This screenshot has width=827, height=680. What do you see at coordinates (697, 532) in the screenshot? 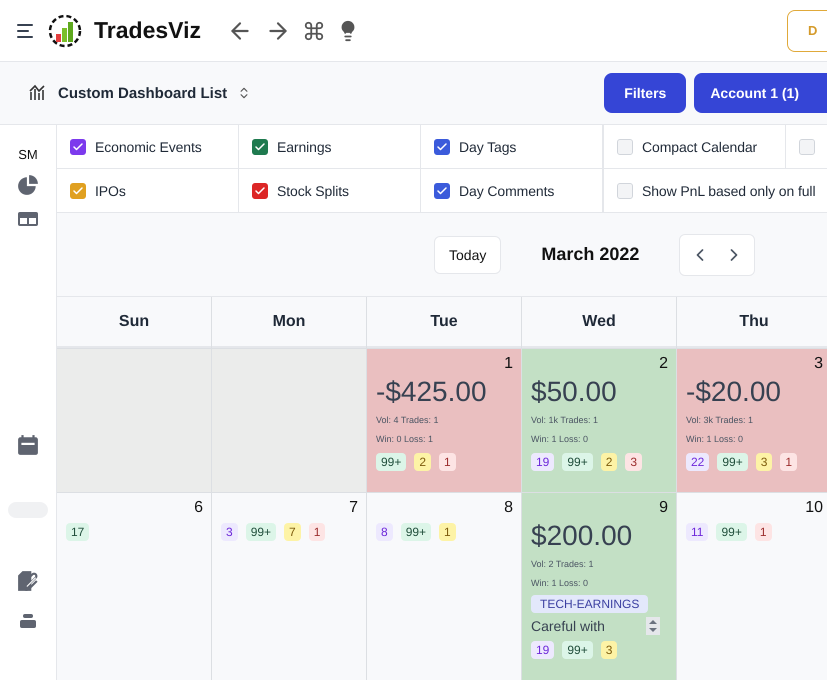
I see `event-count-badge: 11` at bounding box center [697, 532].